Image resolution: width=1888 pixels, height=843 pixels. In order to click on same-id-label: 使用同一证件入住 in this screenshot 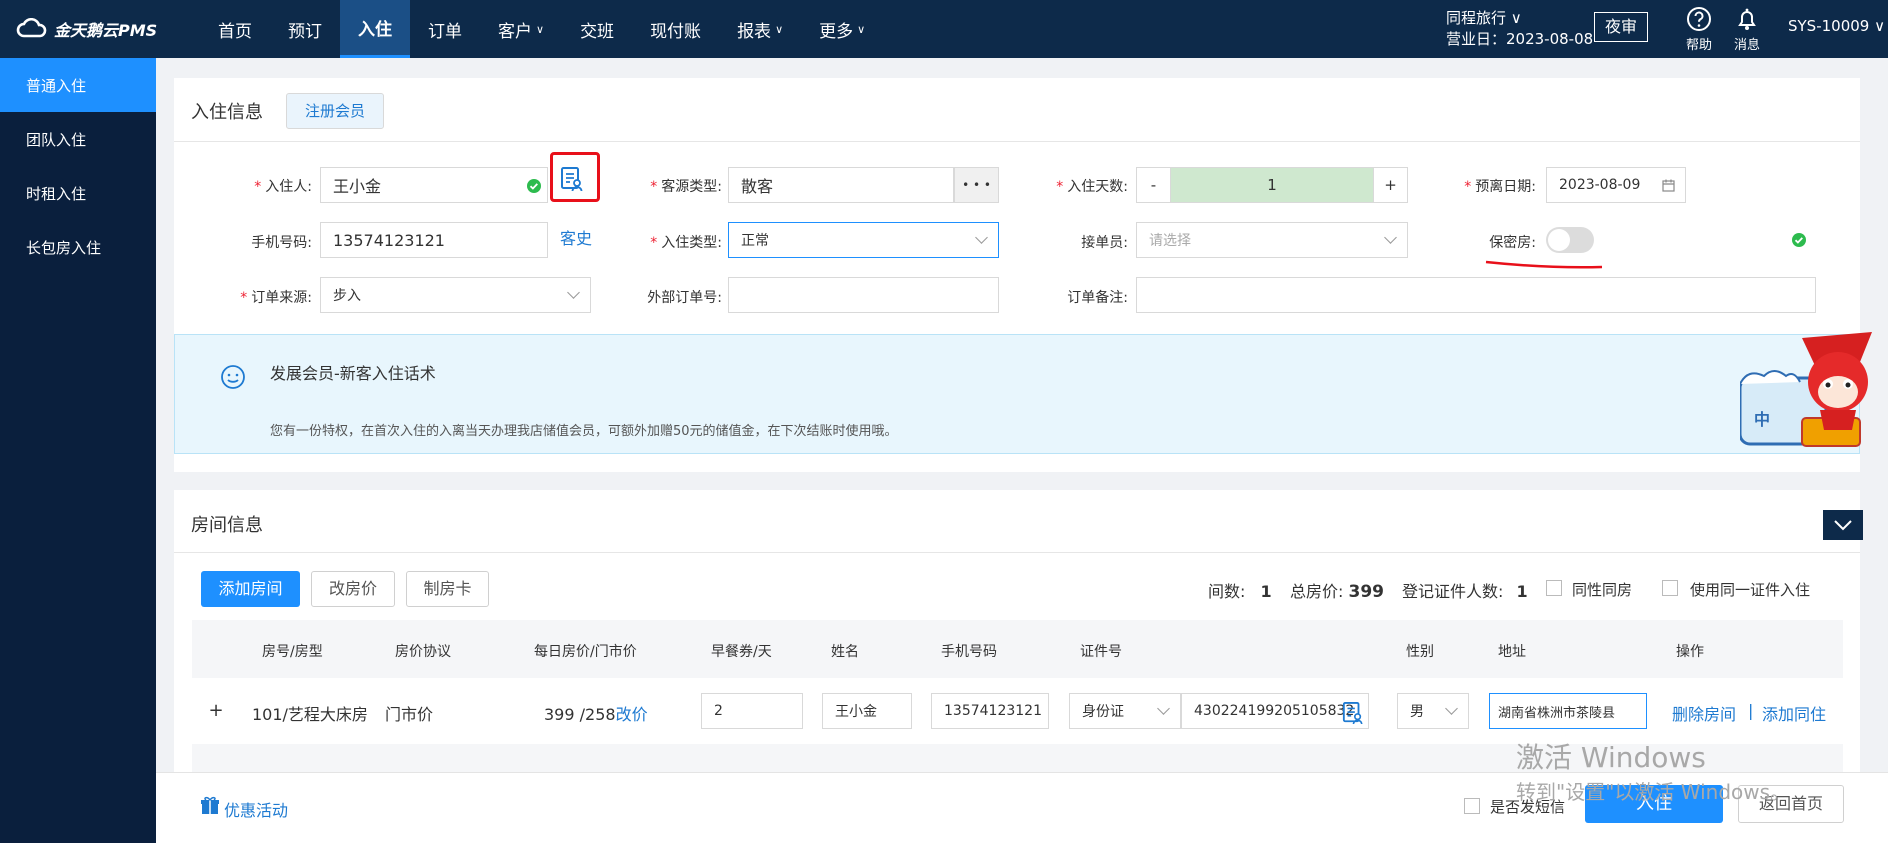, I will do `click(1750, 590)`.